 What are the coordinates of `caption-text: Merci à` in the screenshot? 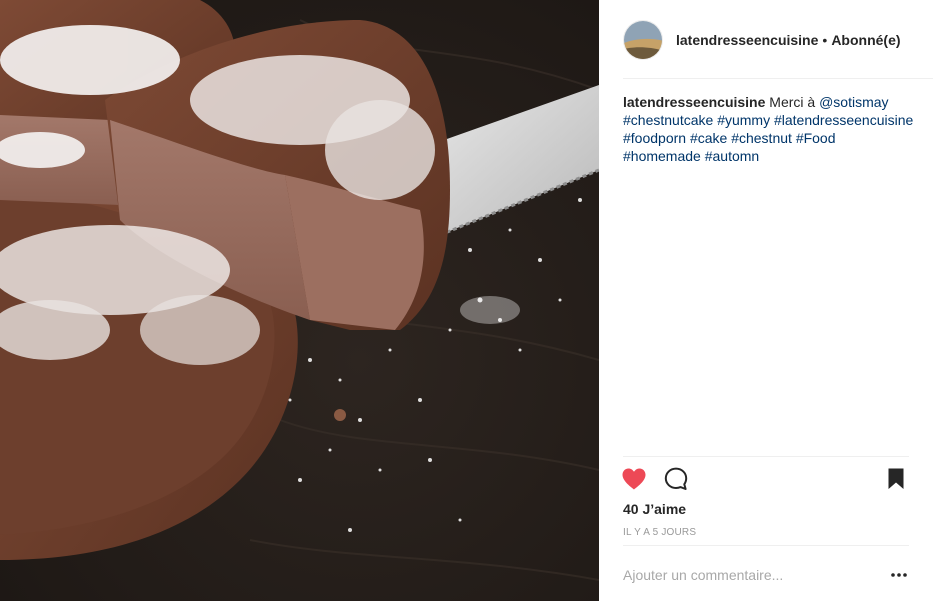 It's located at (794, 102).